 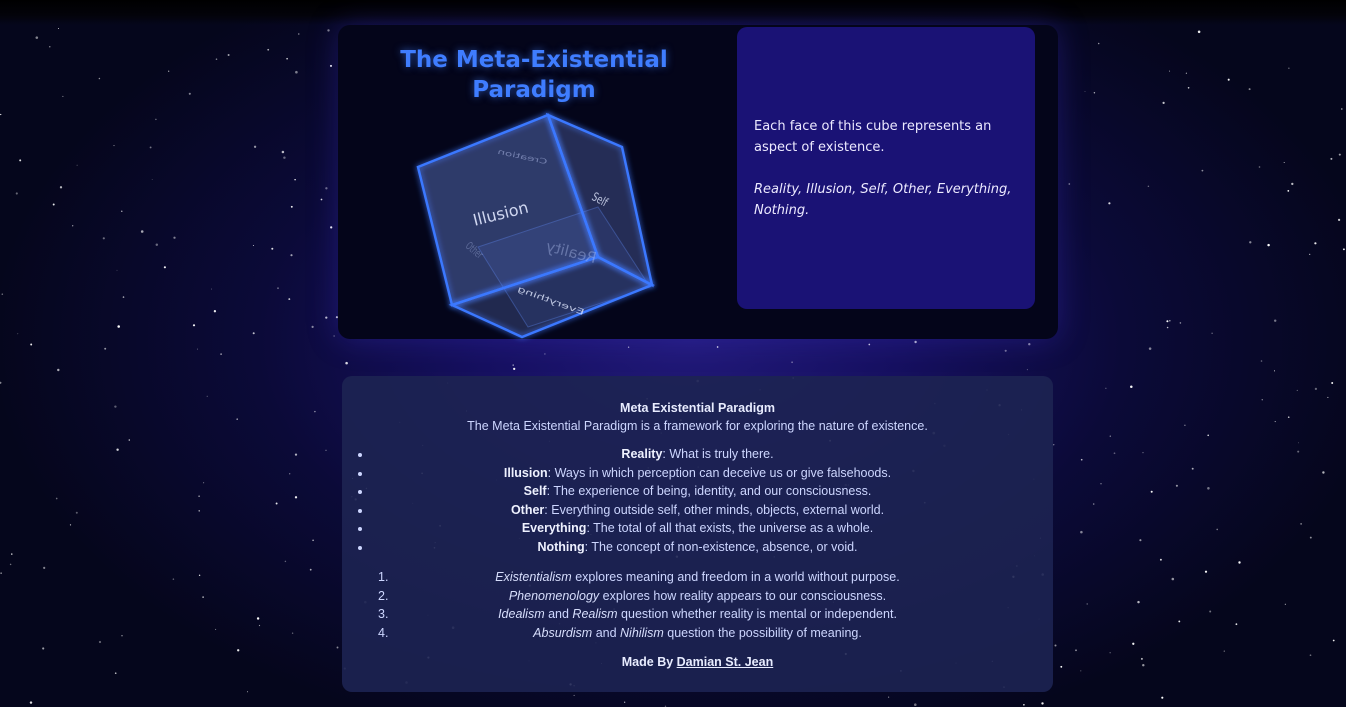 I want to click on page-title: The Meta-Existential Paradigm, so click(x=534, y=75).